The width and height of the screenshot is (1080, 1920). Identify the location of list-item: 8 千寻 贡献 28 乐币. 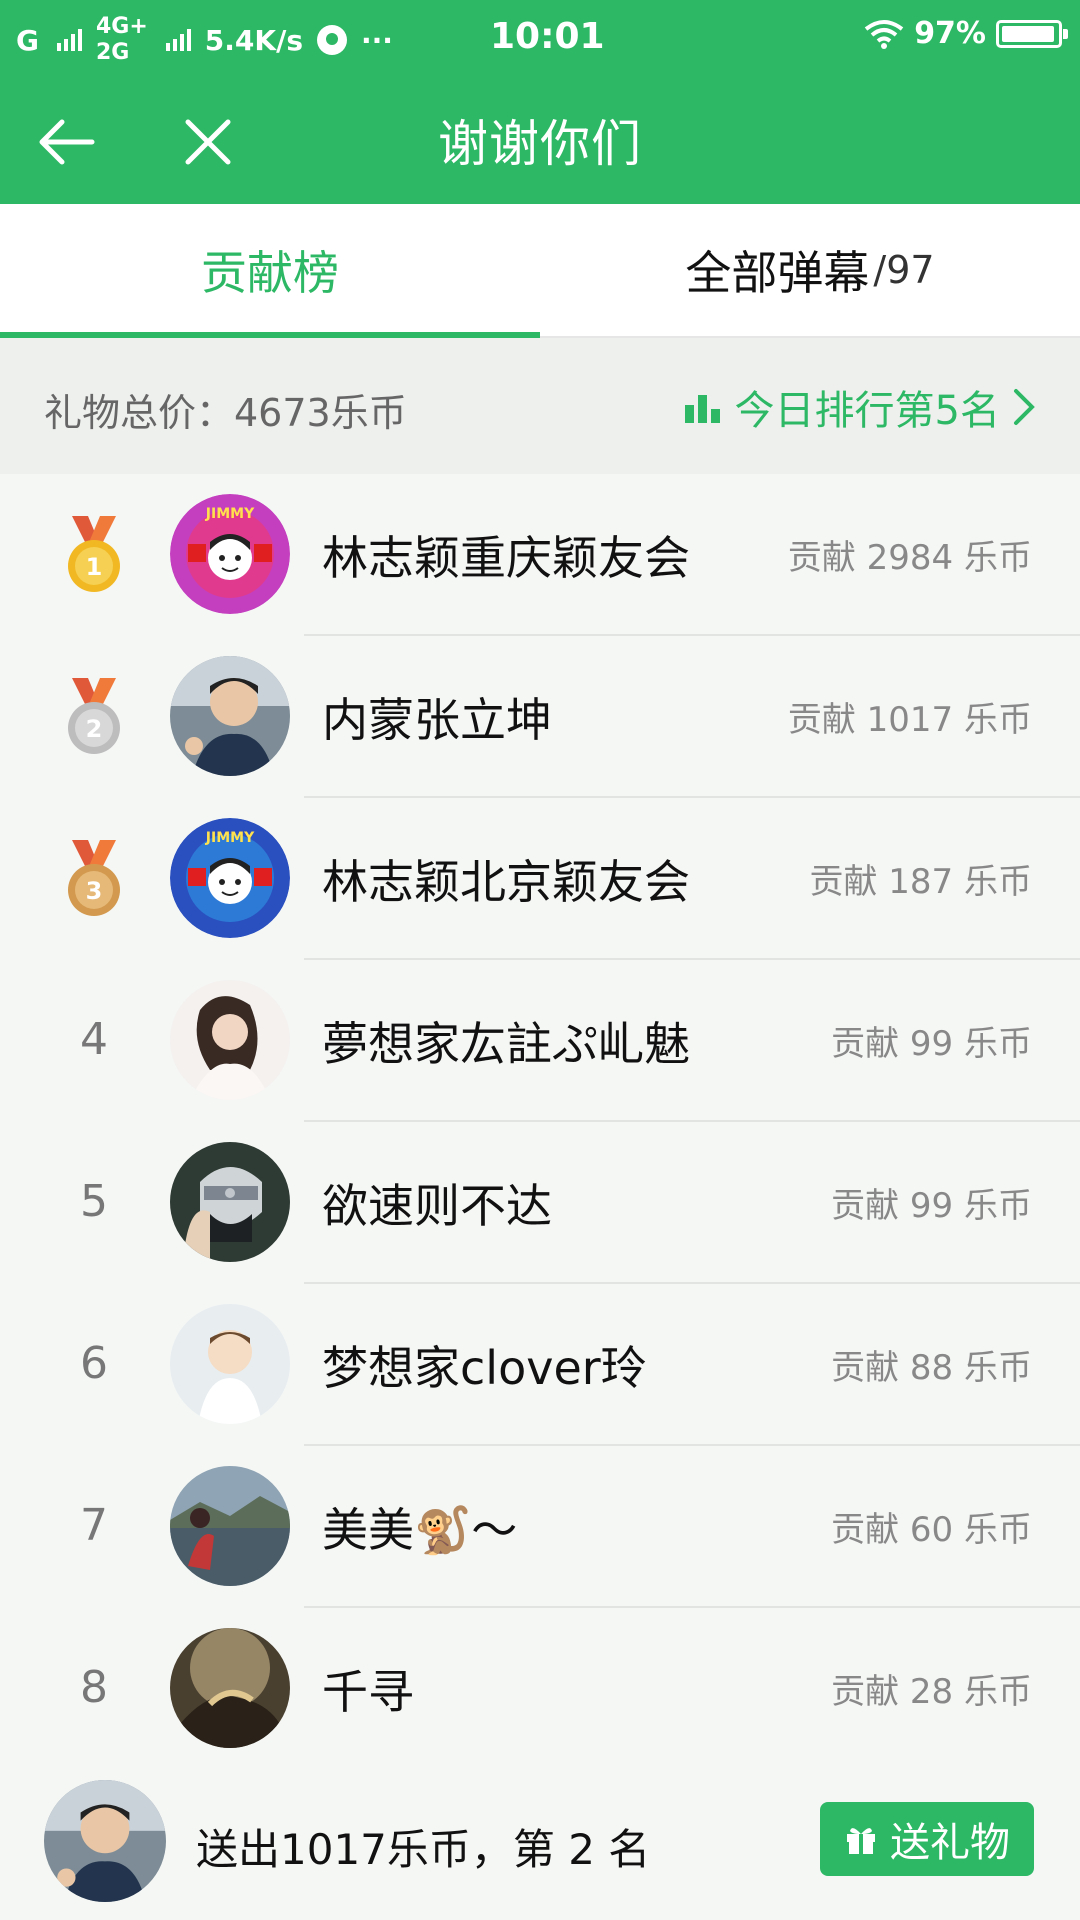
(540, 1689).